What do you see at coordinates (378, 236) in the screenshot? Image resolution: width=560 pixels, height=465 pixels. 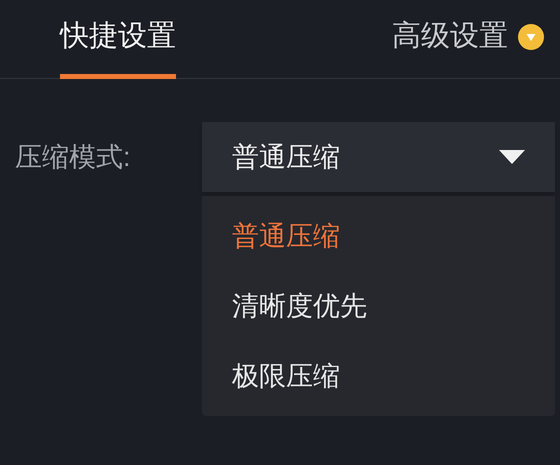 I see `dropdown-option: 普通压缩` at bounding box center [378, 236].